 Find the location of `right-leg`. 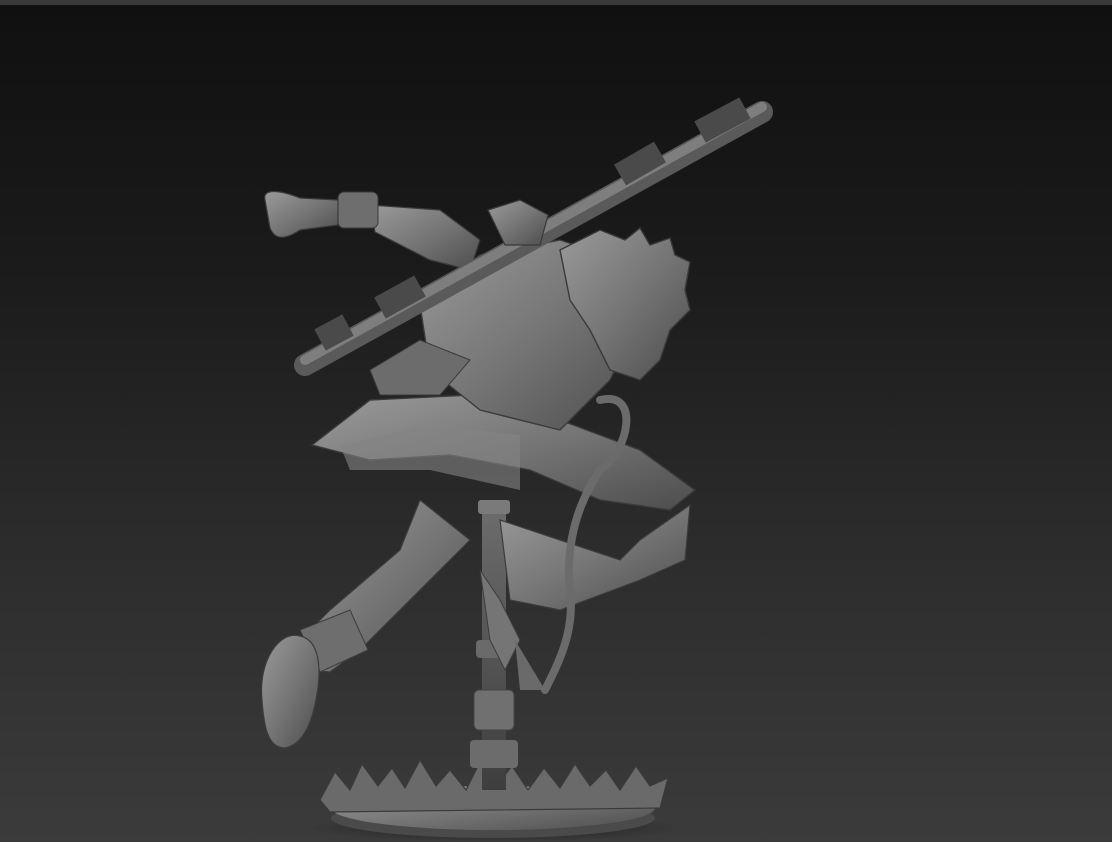

right-leg is located at coordinates (585, 596).